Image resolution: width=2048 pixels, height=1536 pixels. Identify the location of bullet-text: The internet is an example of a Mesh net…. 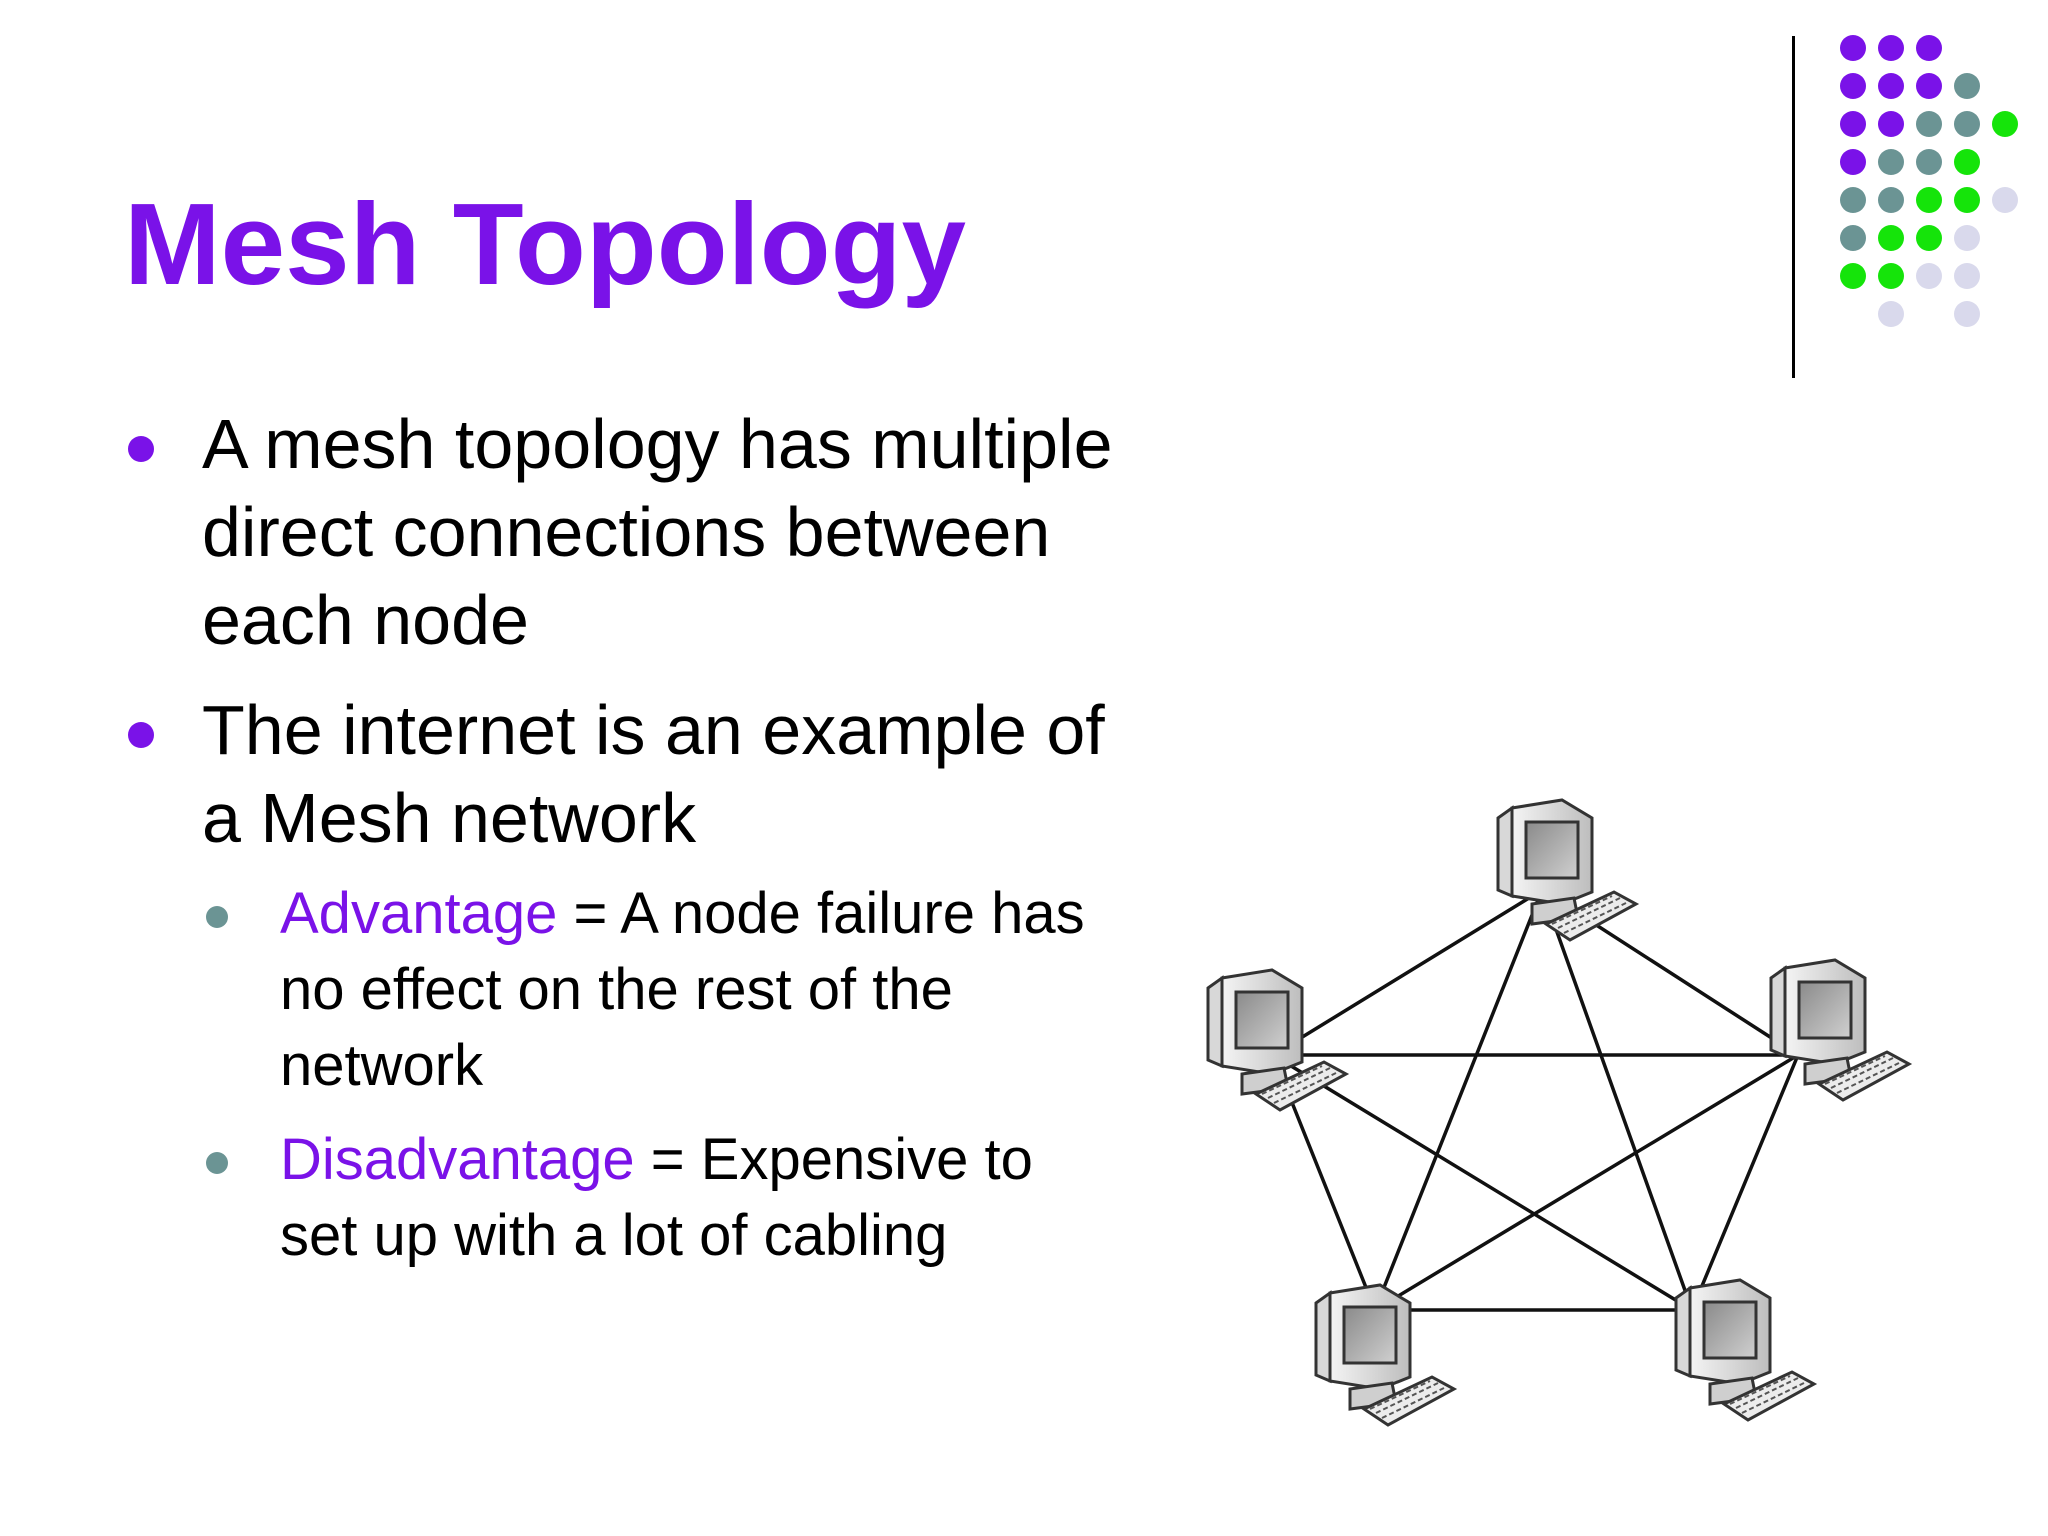
(653, 774).